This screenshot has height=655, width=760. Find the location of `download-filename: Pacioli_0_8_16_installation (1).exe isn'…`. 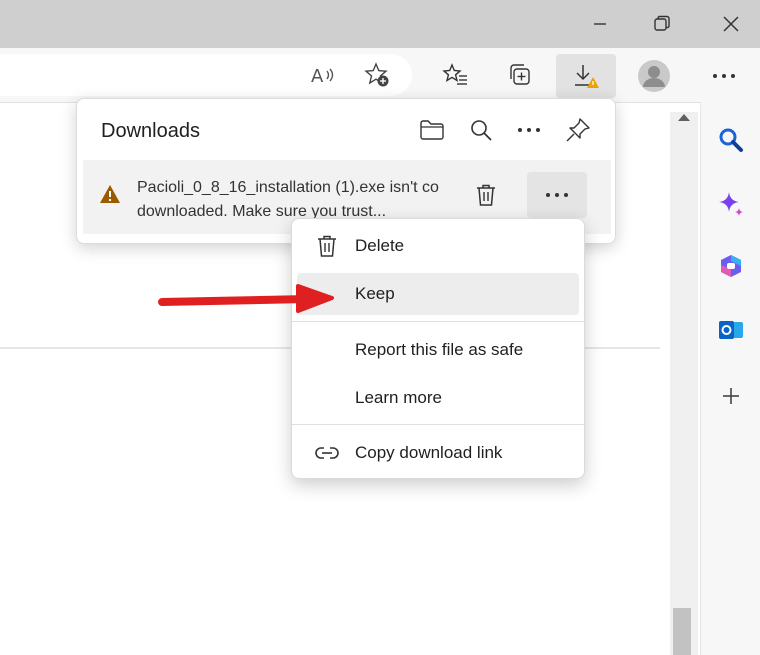

download-filename: Pacioli_0_8_16_installation (1).exe isn'… is located at coordinates (288, 187).